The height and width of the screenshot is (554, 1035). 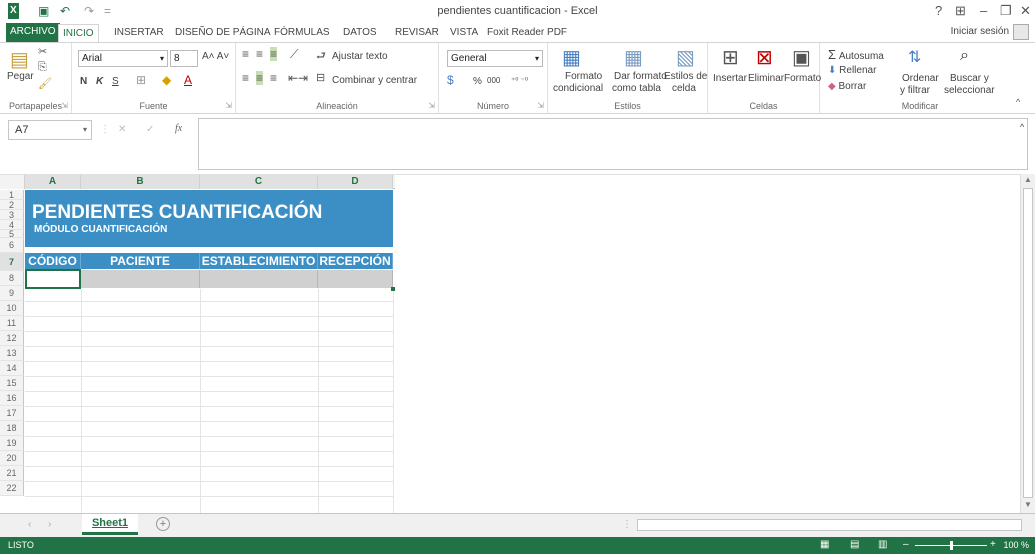 What do you see at coordinates (12, 215) in the screenshot?
I see `row-header-3: 3` at bounding box center [12, 215].